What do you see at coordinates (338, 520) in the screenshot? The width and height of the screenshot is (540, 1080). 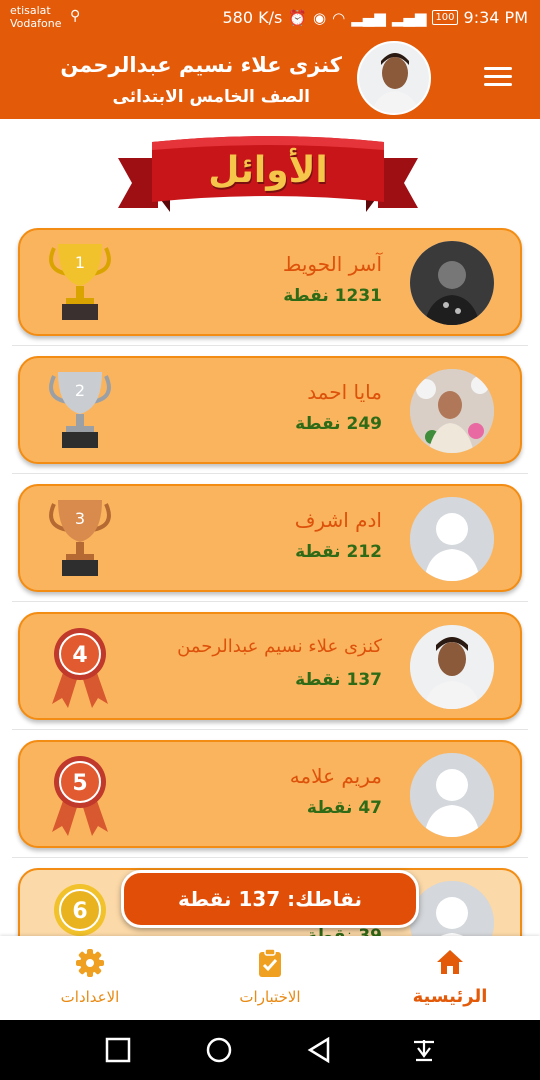 I see `leader-name: ادم اشرف` at bounding box center [338, 520].